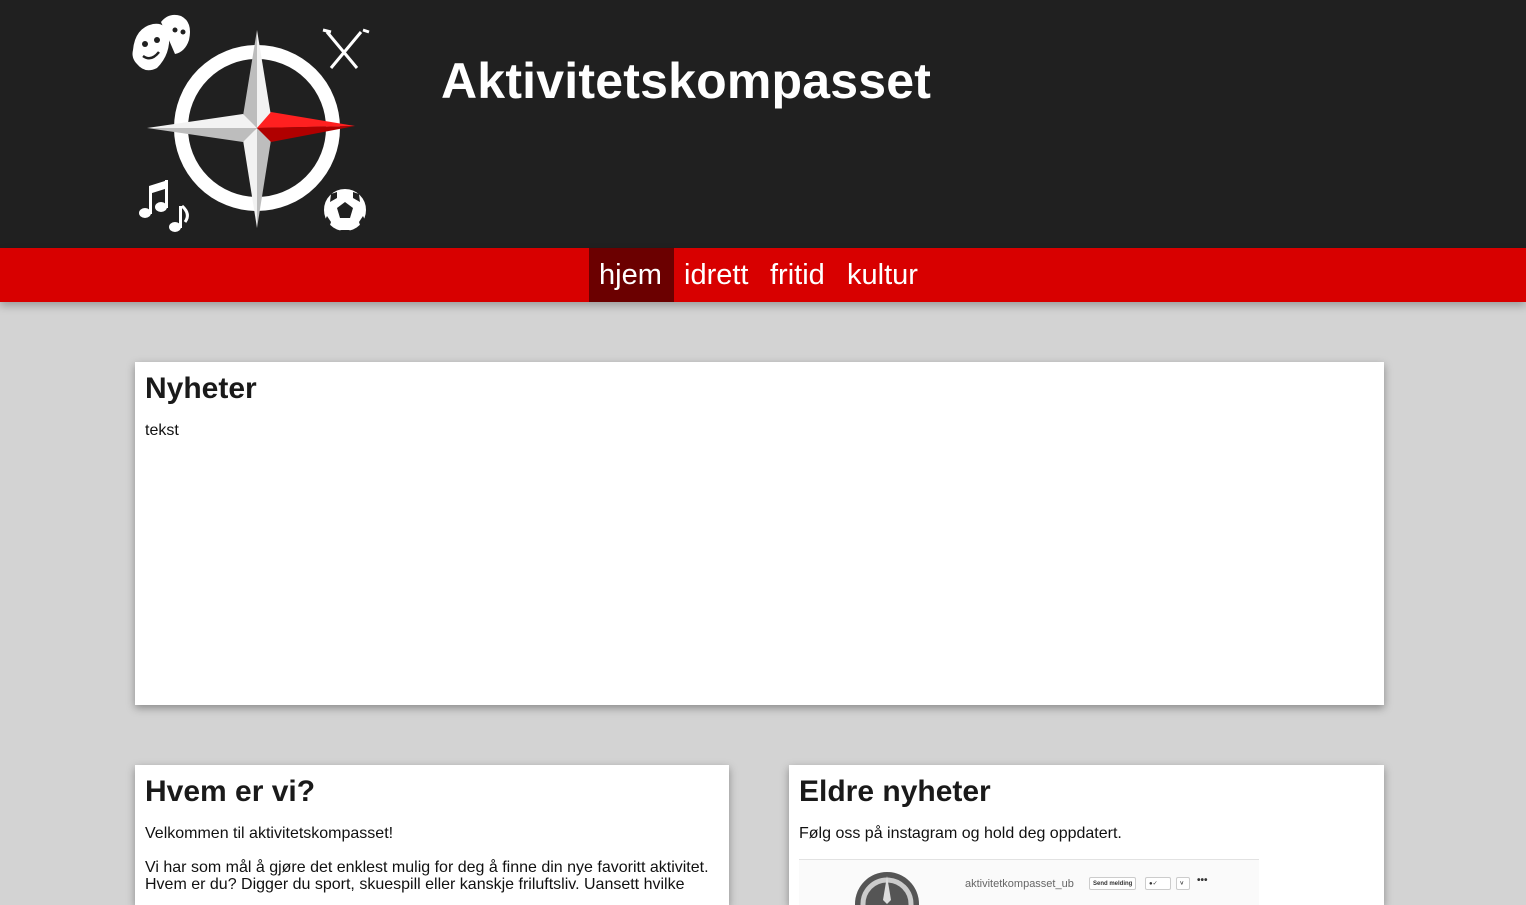 The width and height of the screenshot is (1526, 905). Describe the element at coordinates (797, 275) in the screenshot. I see `nav-item-fritid: fritid` at that location.